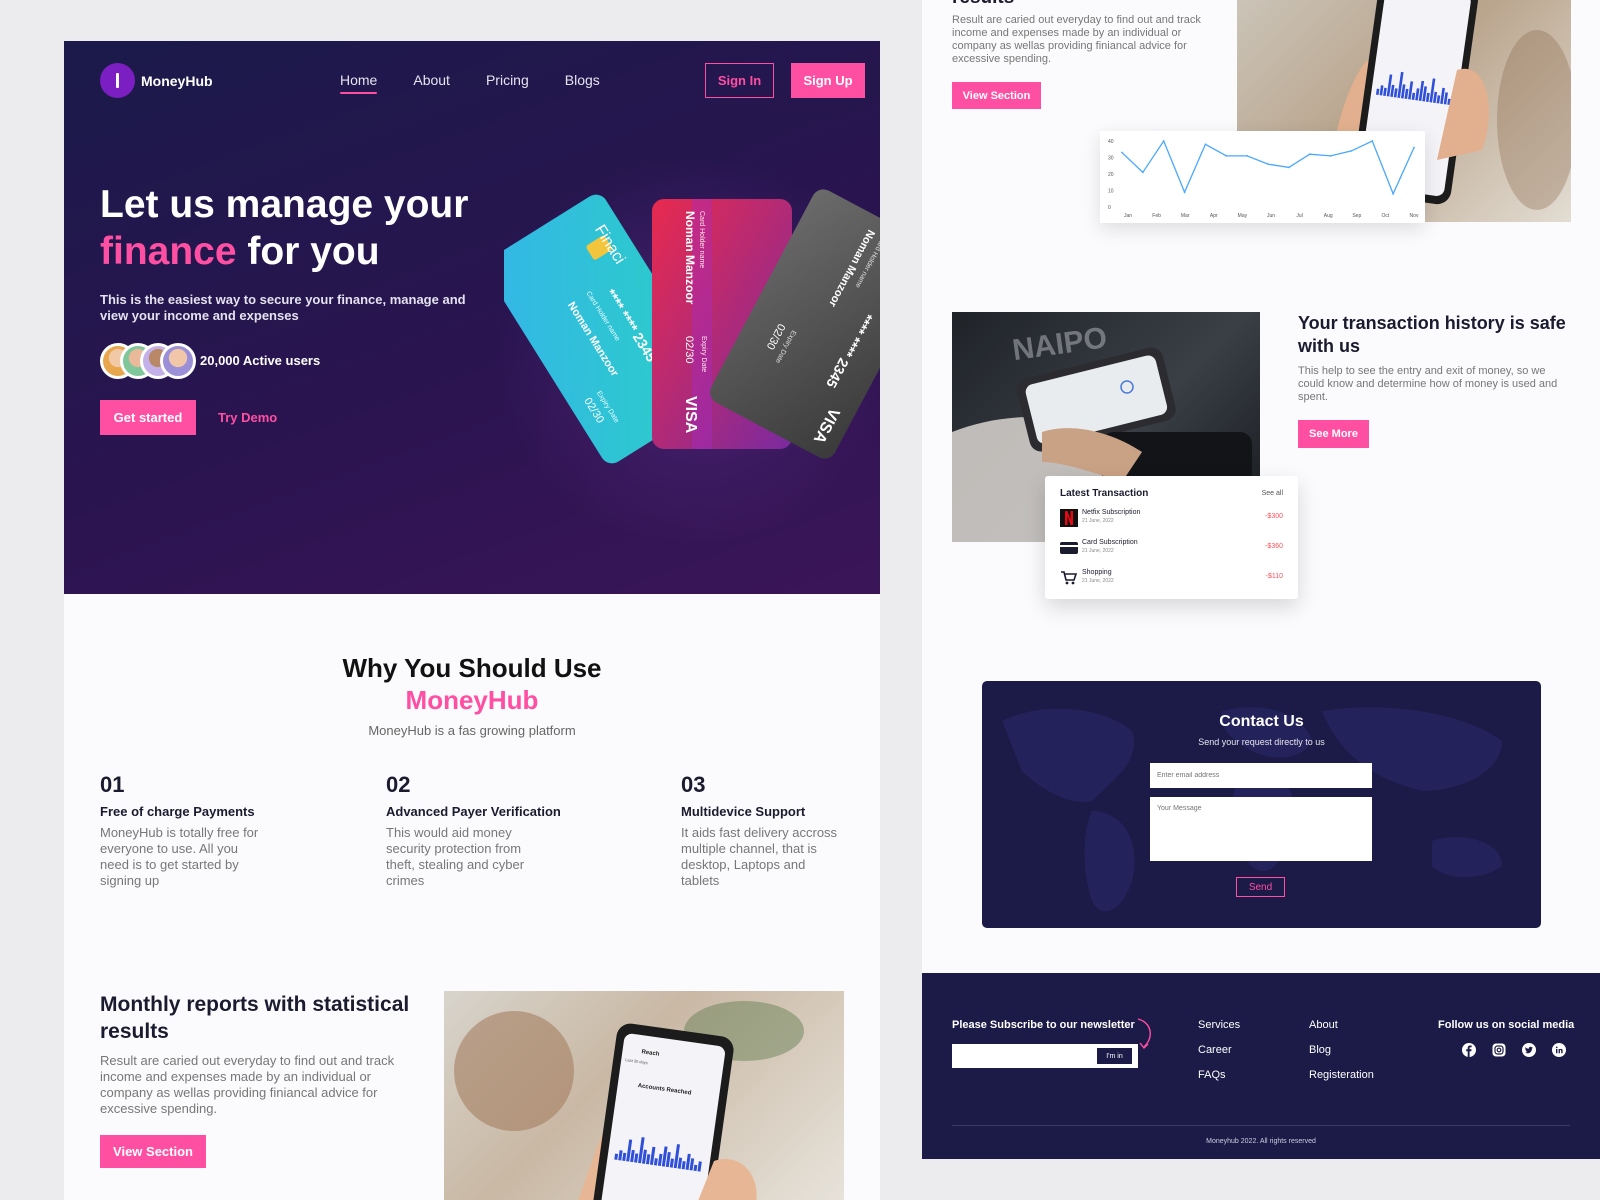 This screenshot has width=1600, height=1200. I want to click on feature-number: 01, so click(112, 784).